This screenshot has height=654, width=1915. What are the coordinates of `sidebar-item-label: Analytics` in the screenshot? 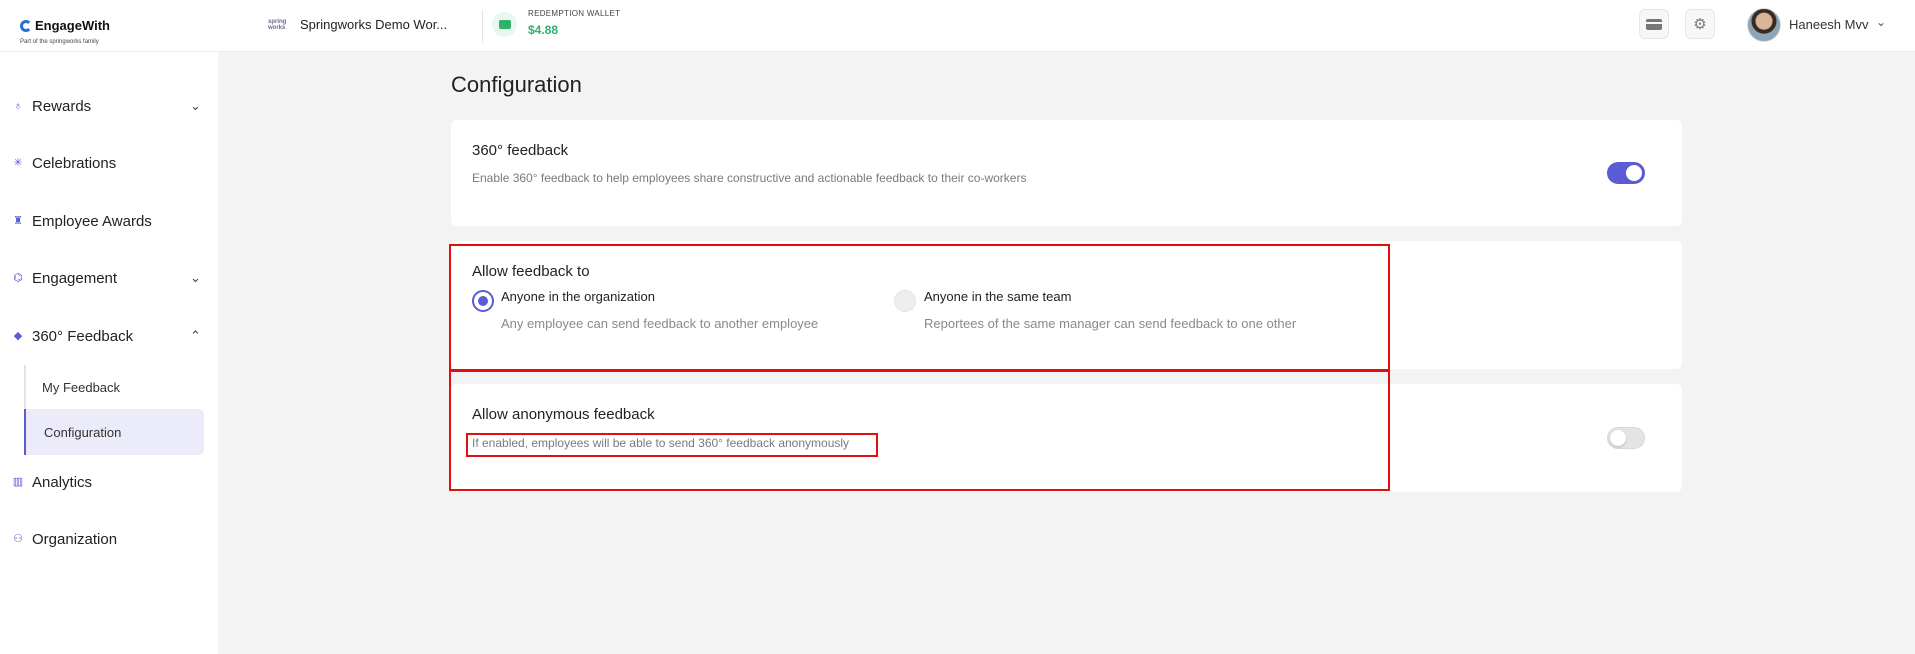 It's located at (62, 482).